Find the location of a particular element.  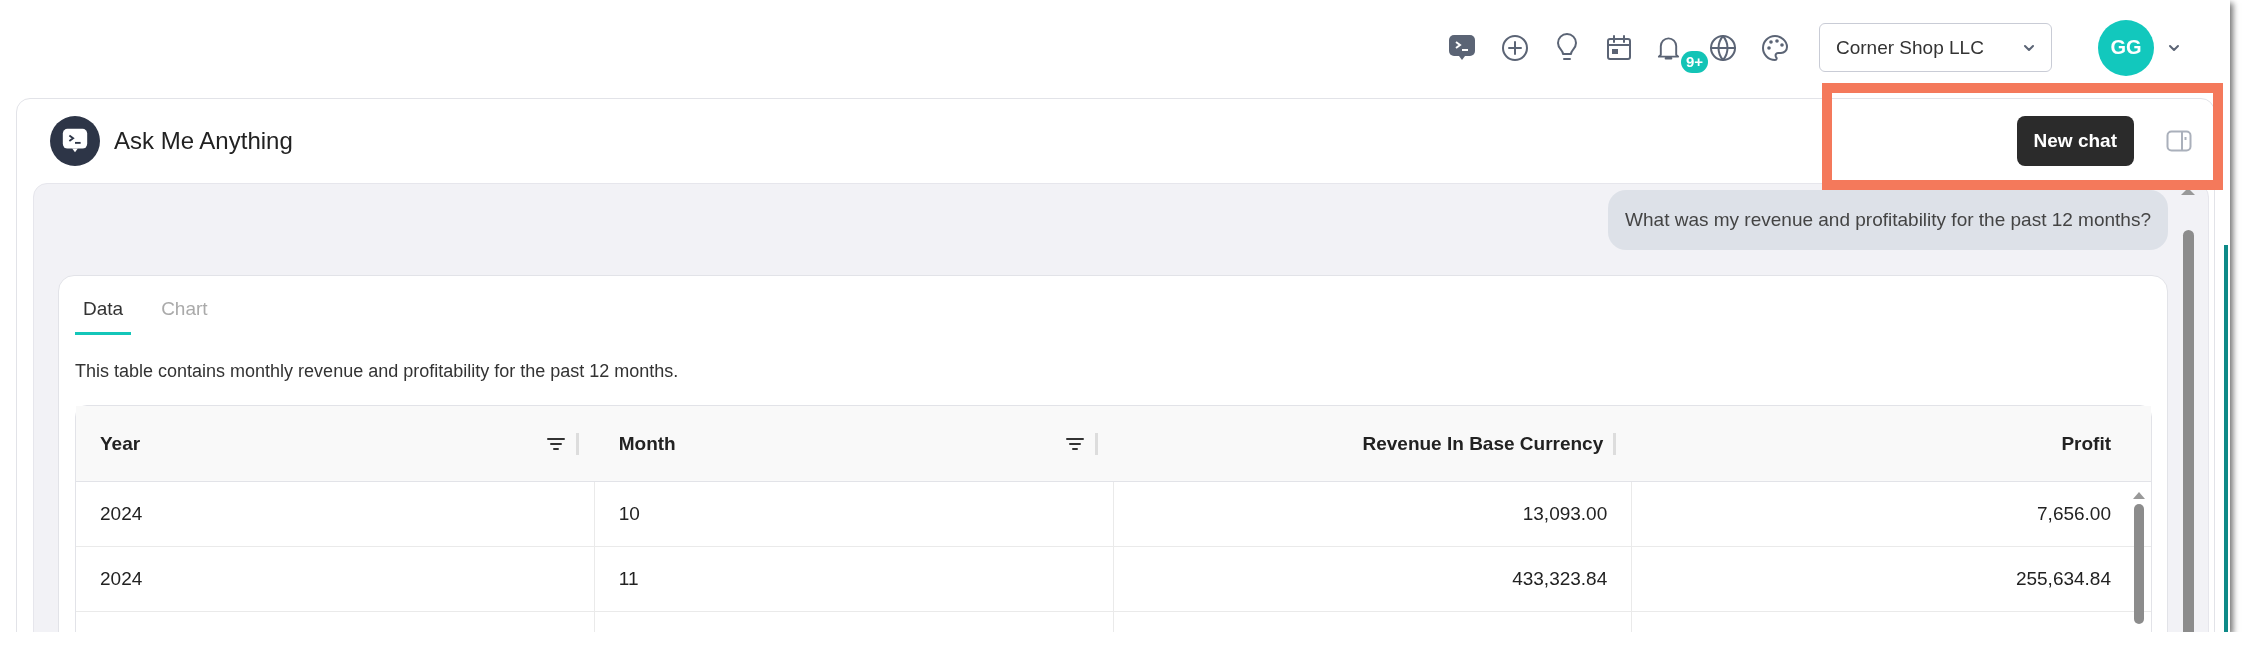

new-chat-button: New chat is located at coordinates (2075, 141).